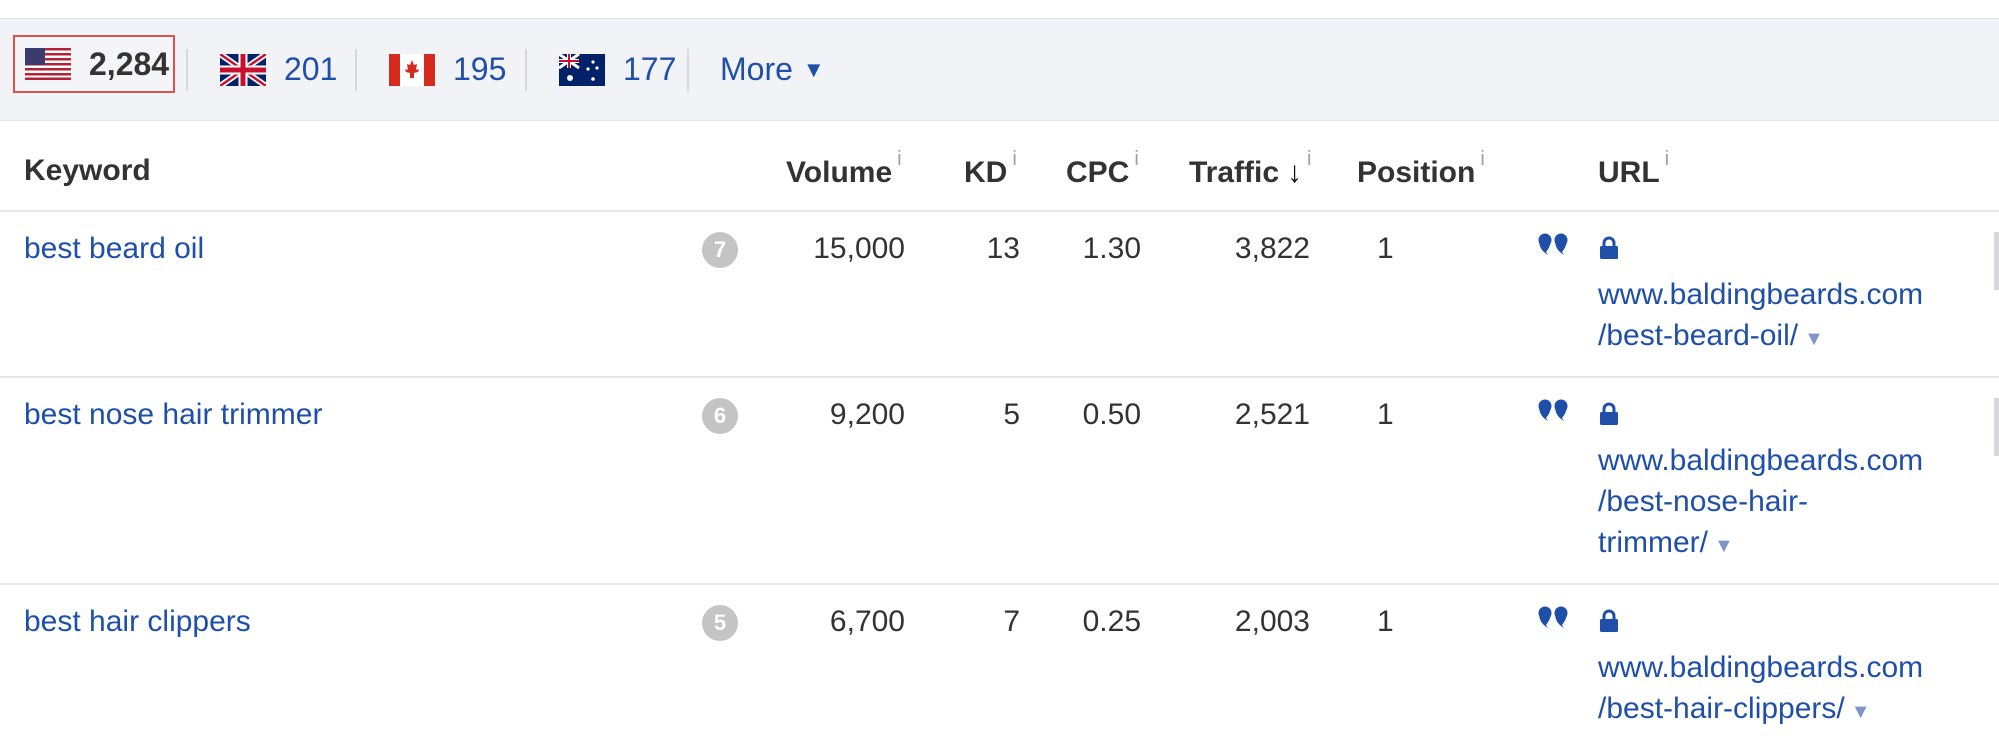 The width and height of the screenshot is (1999, 743). What do you see at coordinates (1421, 169) in the screenshot?
I see `column-header-position: Position i` at bounding box center [1421, 169].